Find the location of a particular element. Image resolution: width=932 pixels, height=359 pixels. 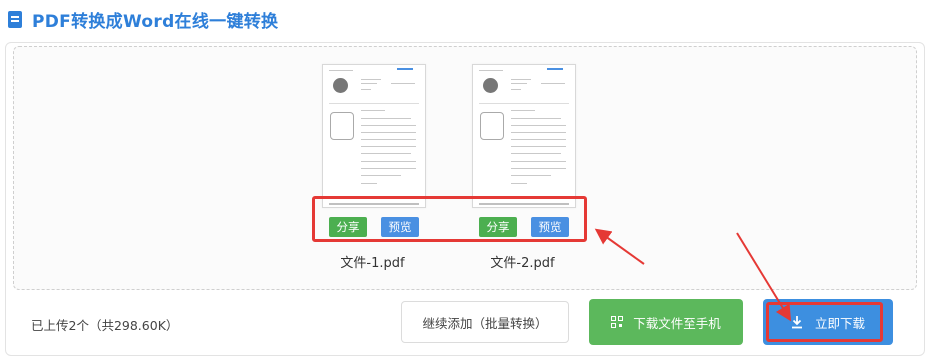

download-to-phone-button: 下载文件至手机 is located at coordinates (666, 322).